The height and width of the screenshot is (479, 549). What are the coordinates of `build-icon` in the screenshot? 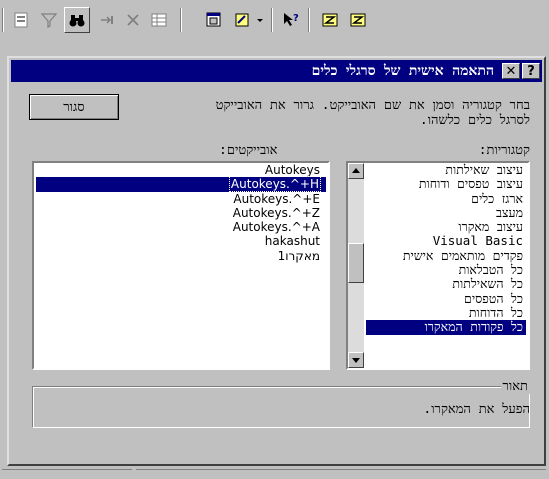 It's located at (330, 20).